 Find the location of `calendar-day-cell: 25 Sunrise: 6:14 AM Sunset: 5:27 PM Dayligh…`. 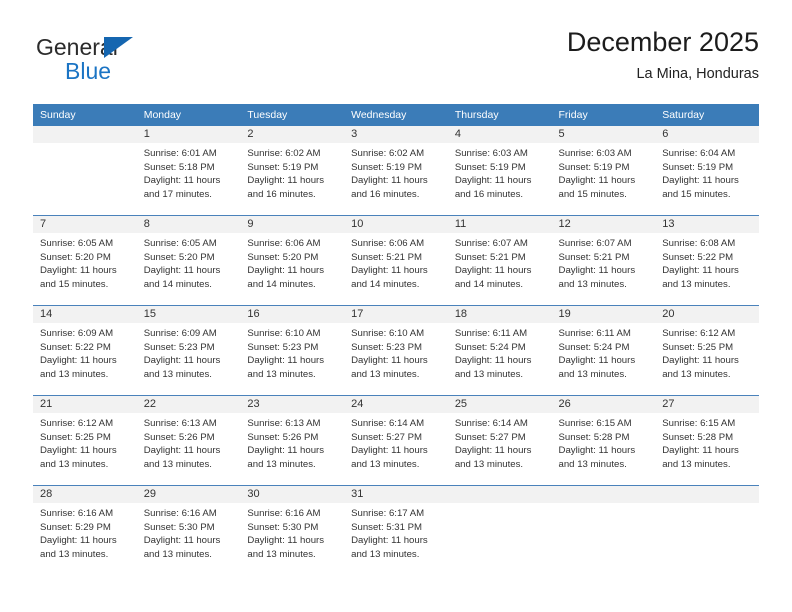

calendar-day-cell: 25 Sunrise: 6:14 AM Sunset: 5:27 PM Dayligh… is located at coordinates (499, 440).